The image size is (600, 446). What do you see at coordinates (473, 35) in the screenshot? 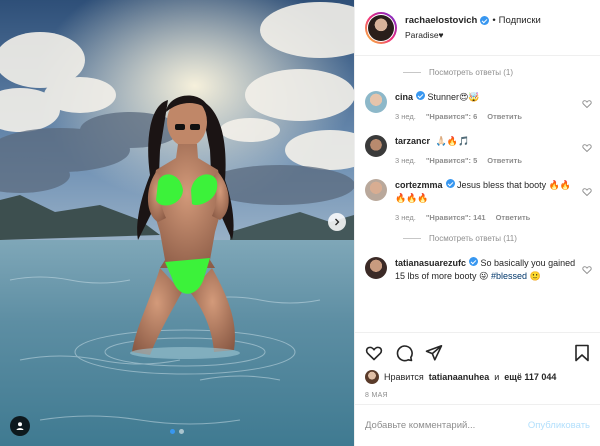
I see `post-location: Paradise♥` at bounding box center [473, 35].